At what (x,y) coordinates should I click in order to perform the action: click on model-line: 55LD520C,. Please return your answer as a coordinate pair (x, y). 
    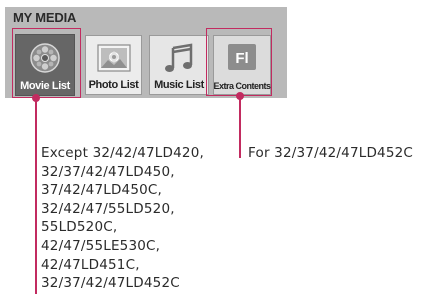
    Looking at the image, I should click on (79, 227).